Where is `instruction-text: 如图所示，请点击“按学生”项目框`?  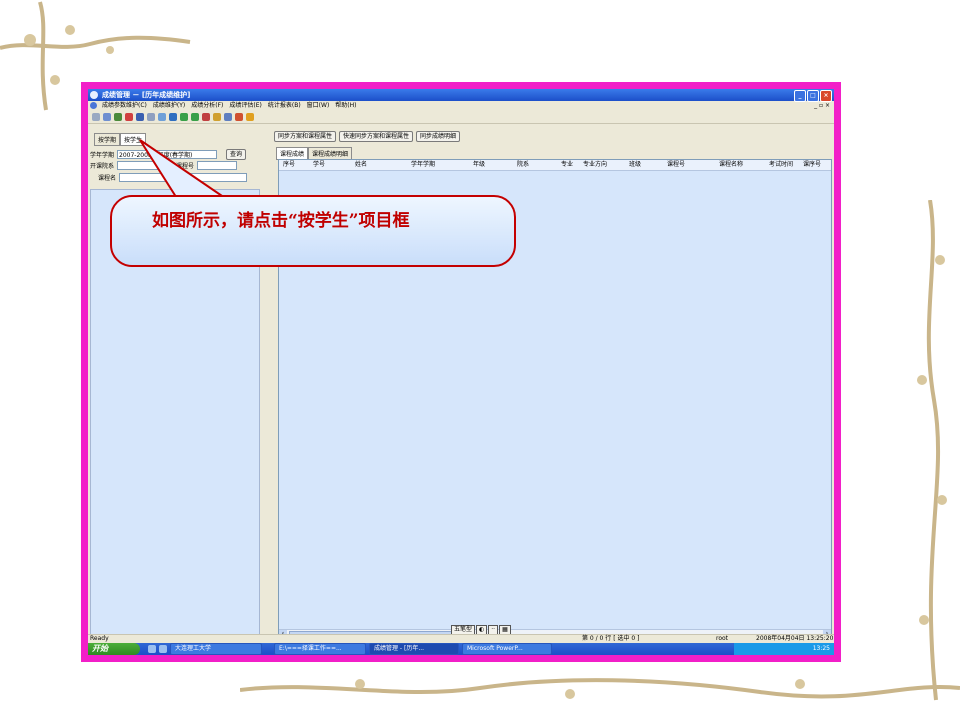 instruction-text: 如图所示，请点击“按学生”项目框 is located at coordinates (281, 221).